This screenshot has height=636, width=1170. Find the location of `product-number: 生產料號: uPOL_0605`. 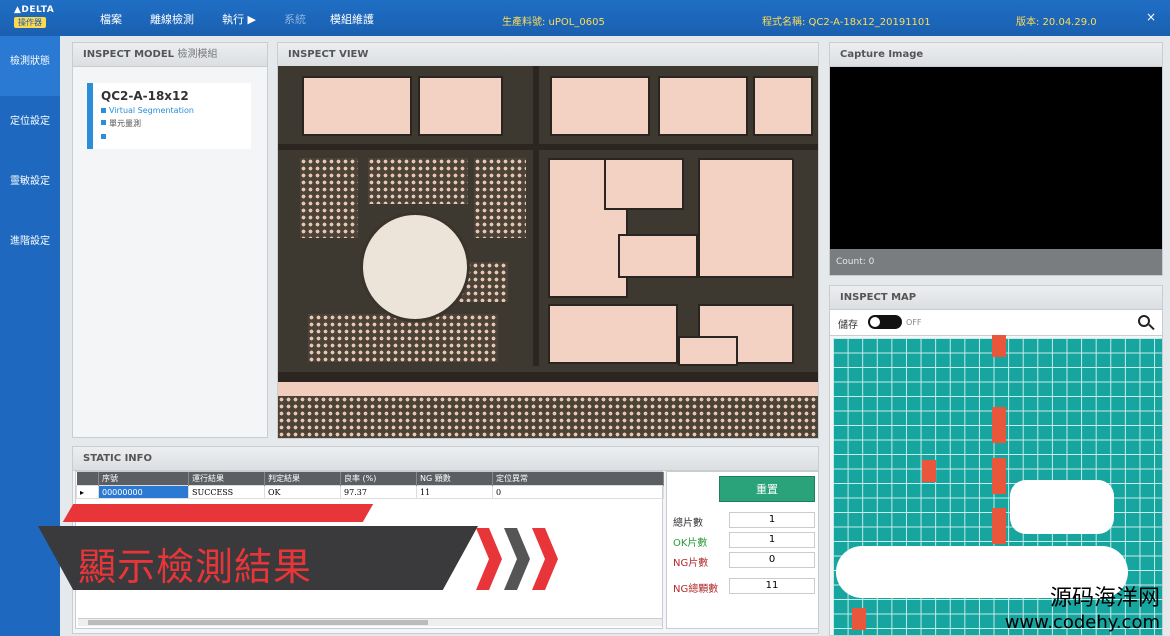

product-number: 生產料號: uPOL_0605 is located at coordinates (553, 22).